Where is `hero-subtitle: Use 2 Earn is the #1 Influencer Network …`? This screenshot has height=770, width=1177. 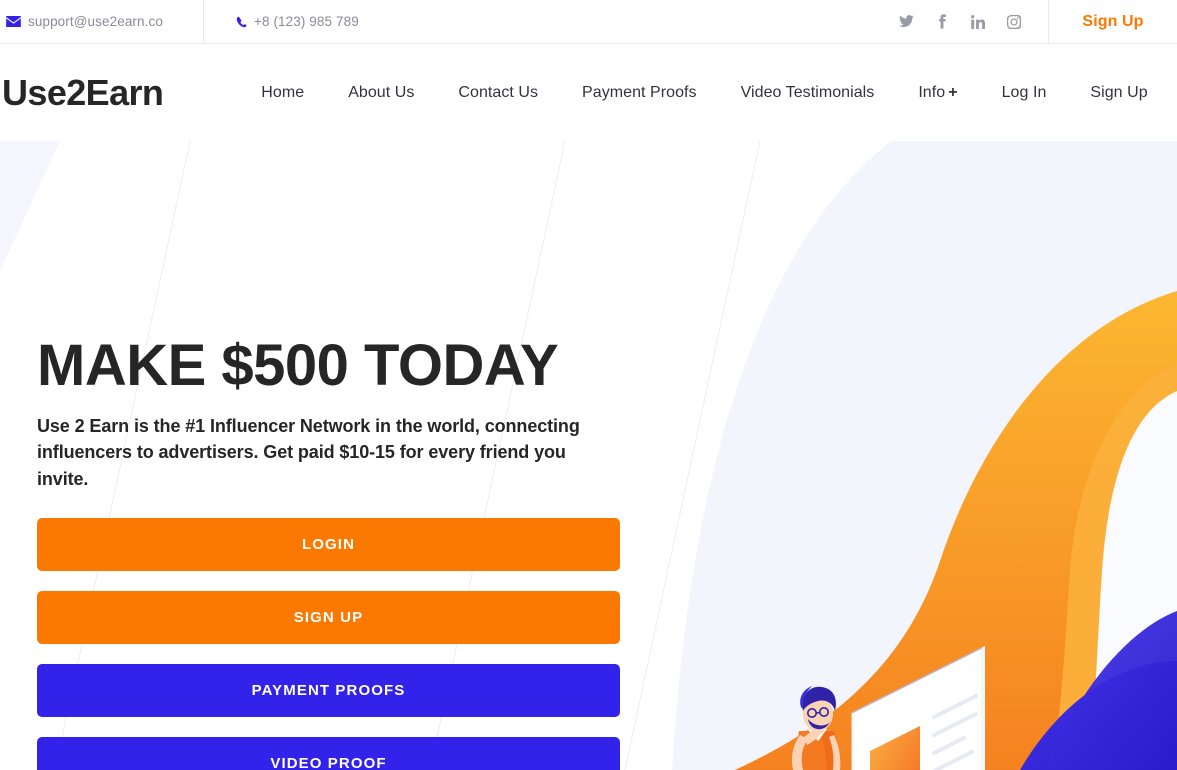
hero-subtitle: Use 2 Earn is the #1 Influencer Network … is located at coordinates (308, 452).